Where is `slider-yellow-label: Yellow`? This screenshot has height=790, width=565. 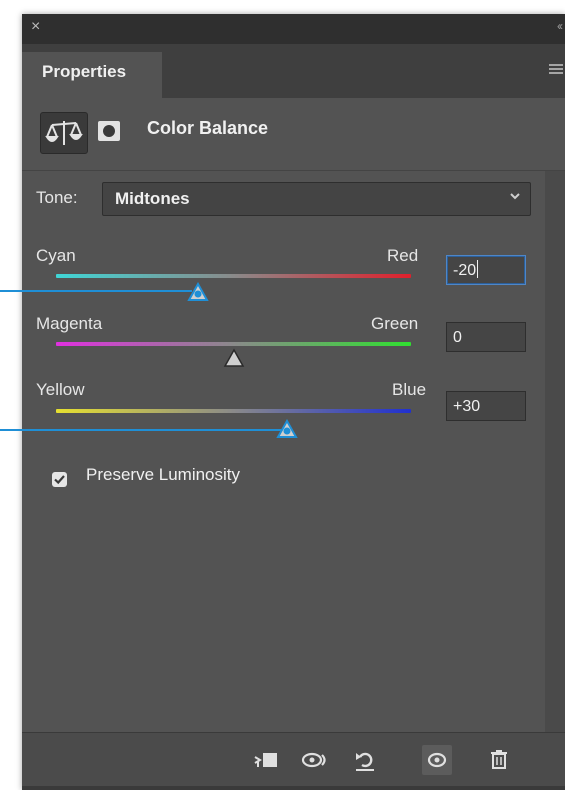 slider-yellow-label: Yellow is located at coordinates (60, 389).